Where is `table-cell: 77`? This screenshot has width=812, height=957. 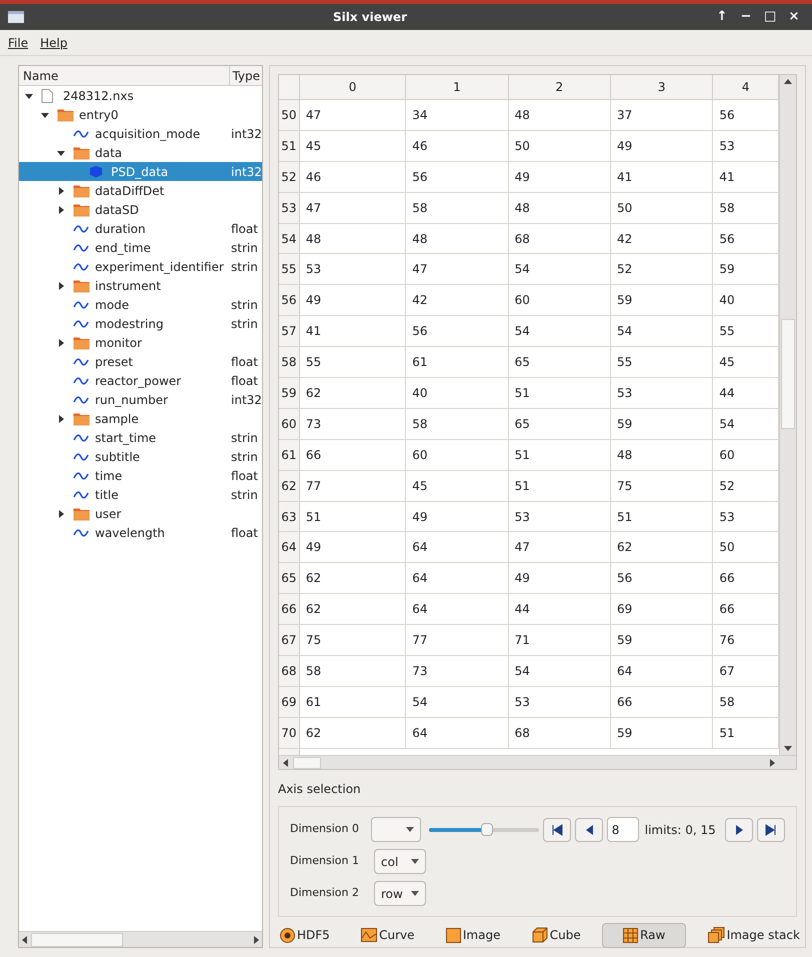
table-cell: 77 is located at coordinates (353, 485).